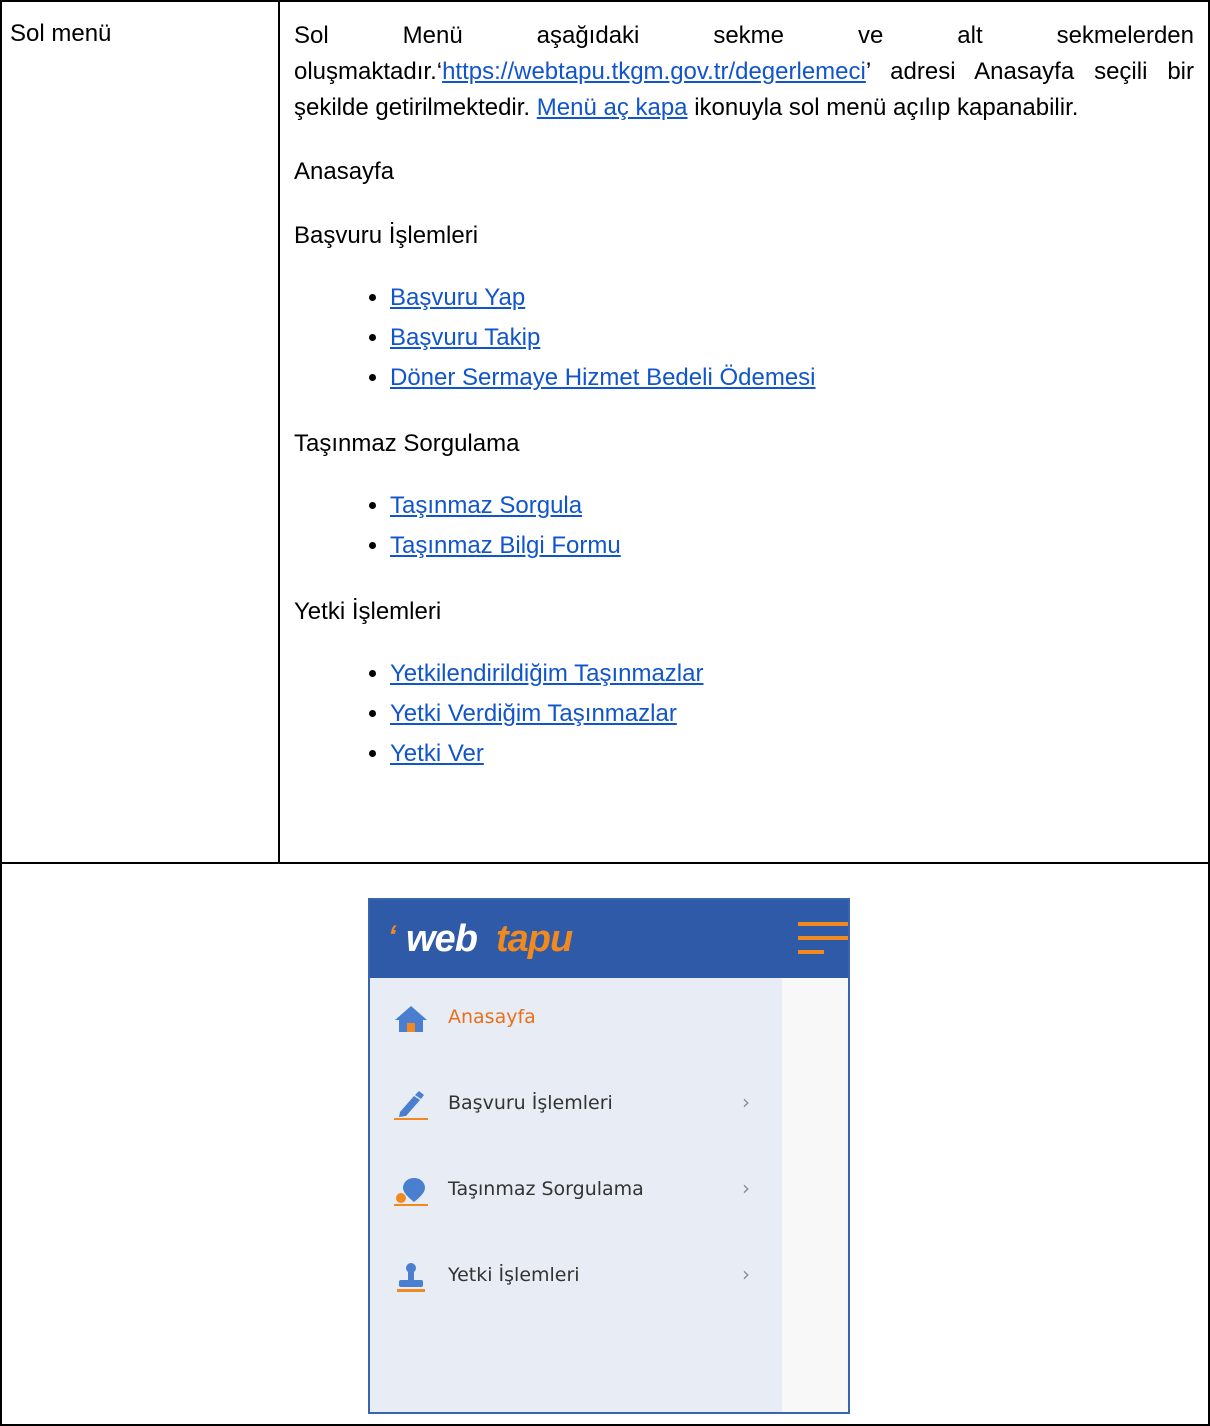 The image size is (1210, 1426). I want to click on list-item: Yetki Verdiğim Taşınmazlar, so click(792, 714).